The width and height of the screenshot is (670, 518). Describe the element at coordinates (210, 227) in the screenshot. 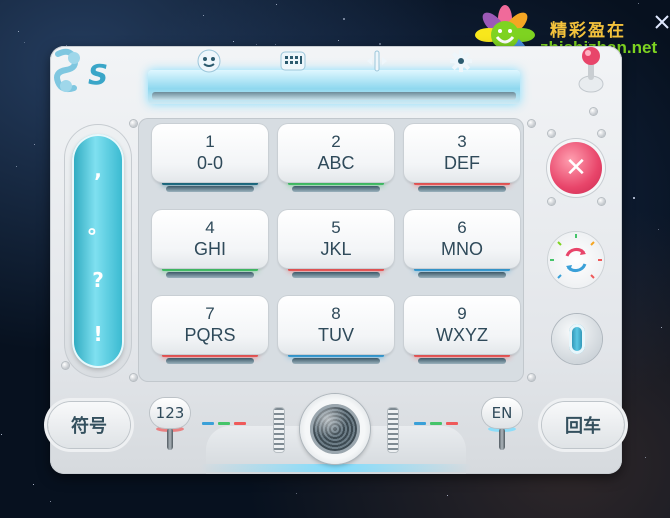

I see `key-number: 4` at that location.